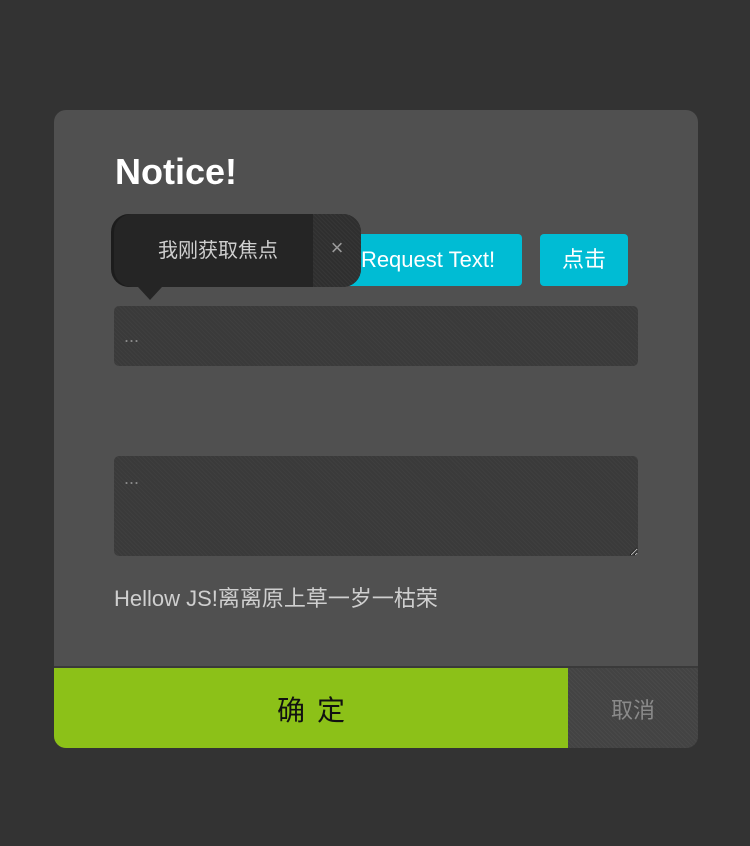 The width and height of the screenshot is (750, 846). What do you see at coordinates (176, 171) in the screenshot?
I see `dialog-title: Notice!` at bounding box center [176, 171].